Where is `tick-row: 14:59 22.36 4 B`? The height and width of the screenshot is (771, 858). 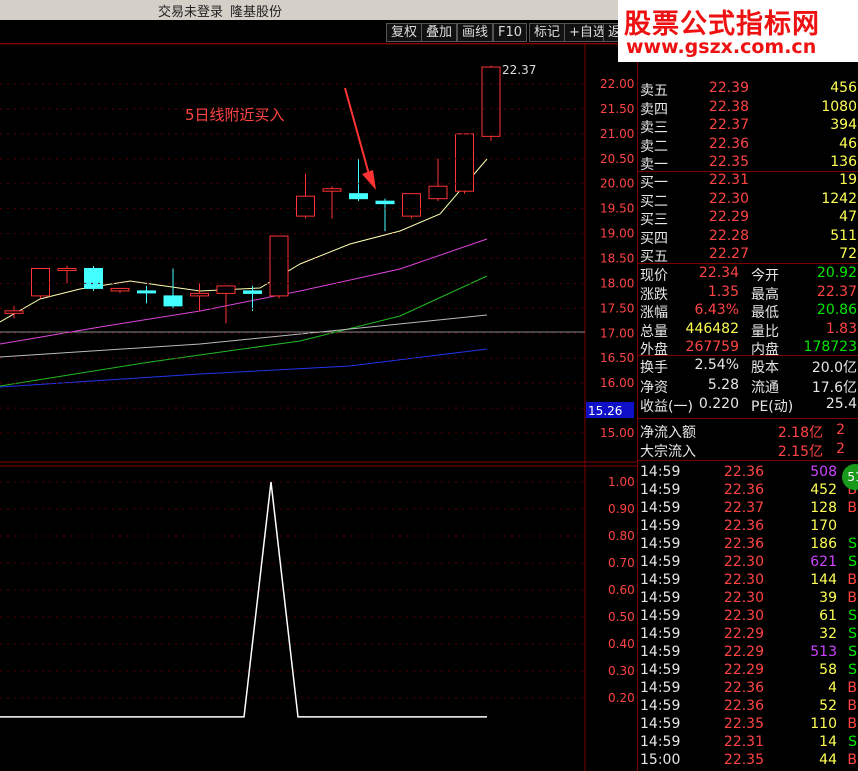
tick-row: 14:59 22.36 4 B is located at coordinates (748, 689).